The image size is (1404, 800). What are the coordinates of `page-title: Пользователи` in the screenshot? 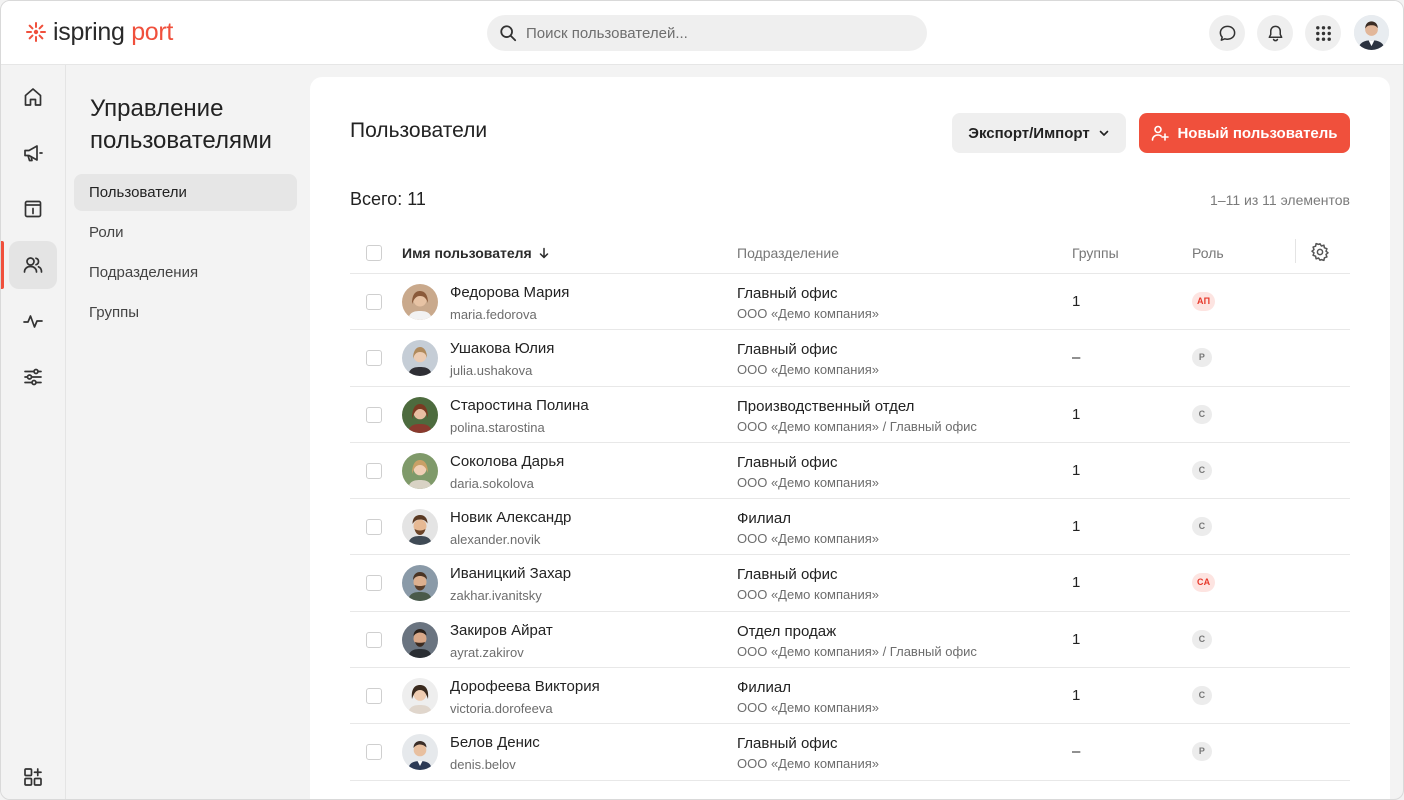 It's located at (419, 130).